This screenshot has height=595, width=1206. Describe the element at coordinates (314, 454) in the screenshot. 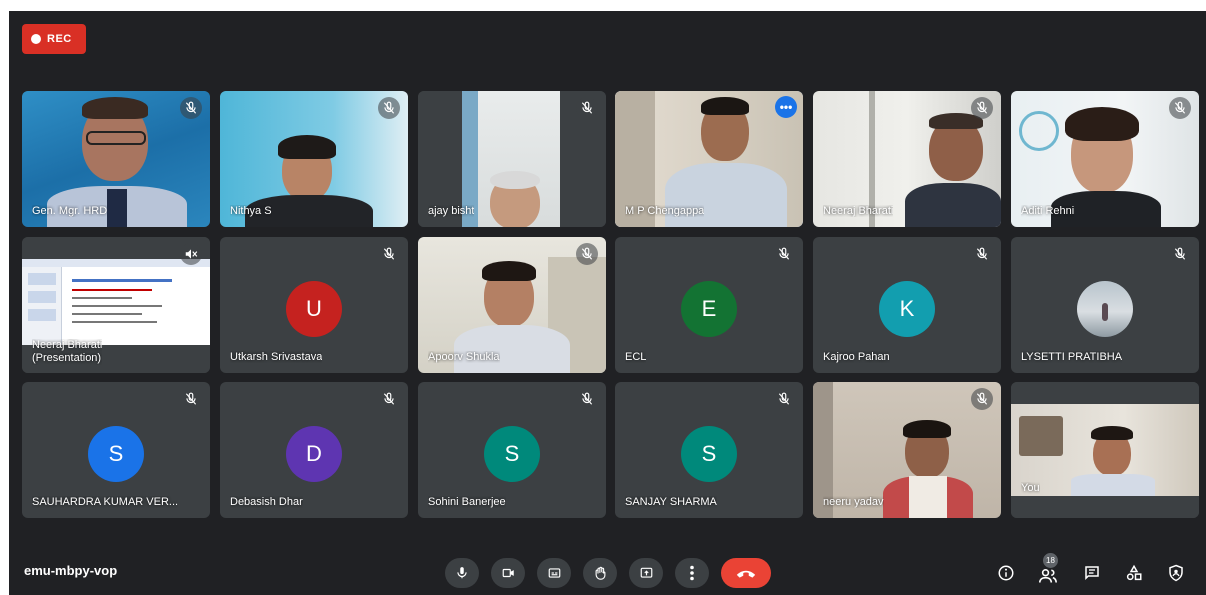

I see `avatar: D` at that location.